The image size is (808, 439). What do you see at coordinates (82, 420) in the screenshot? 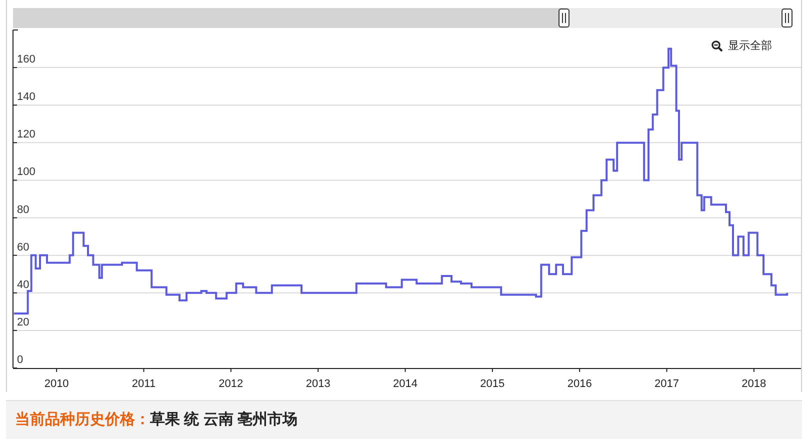
I see `caption-label: 当前品种历史价格：` at bounding box center [82, 420].